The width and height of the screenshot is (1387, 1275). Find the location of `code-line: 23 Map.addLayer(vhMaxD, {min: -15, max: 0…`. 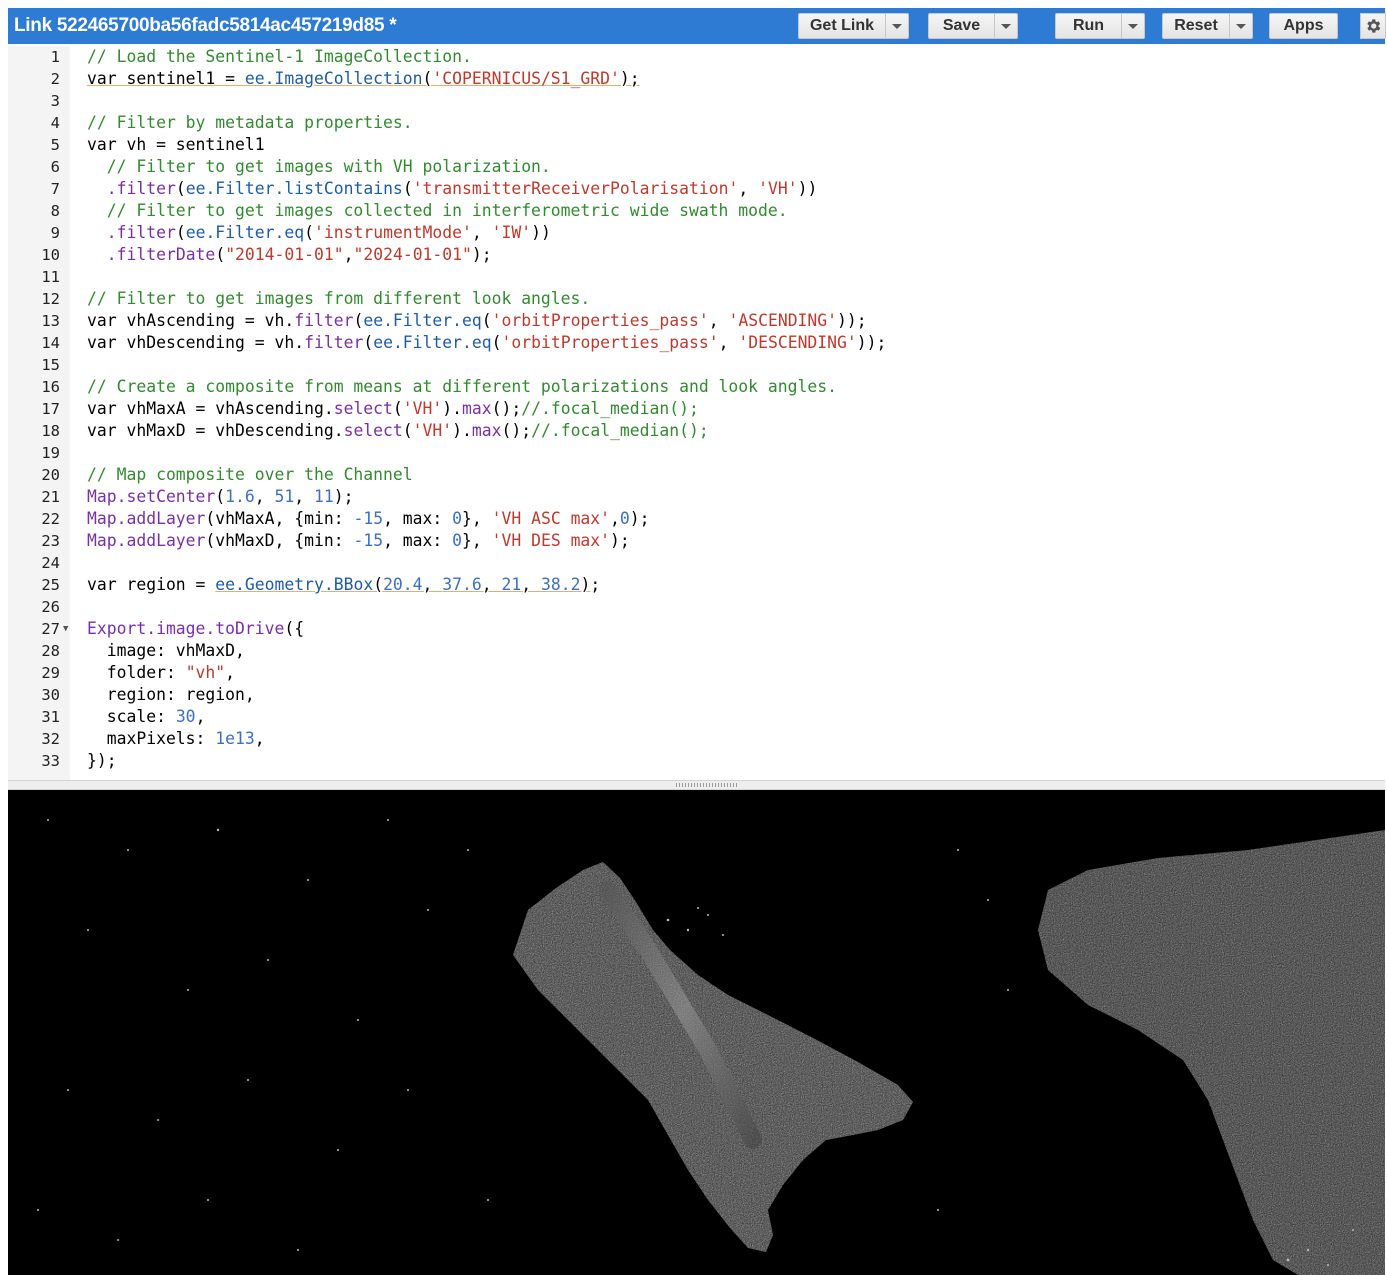

code-line: 23 Map.addLayer(vhMaxD, {min: -15, max: 0… is located at coordinates (696, 541).